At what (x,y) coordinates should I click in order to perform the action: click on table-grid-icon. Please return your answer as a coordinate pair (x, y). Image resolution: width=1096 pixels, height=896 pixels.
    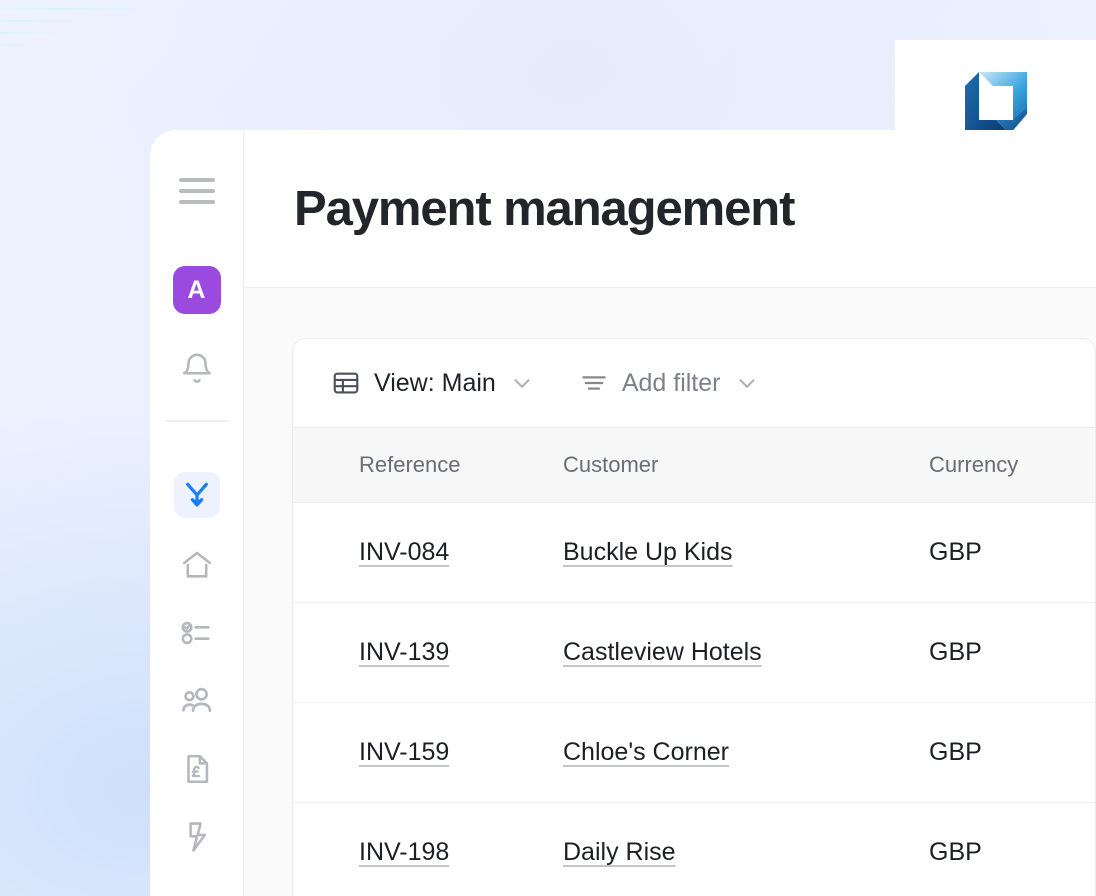
    Looking at the image, I should click on (346, 383).